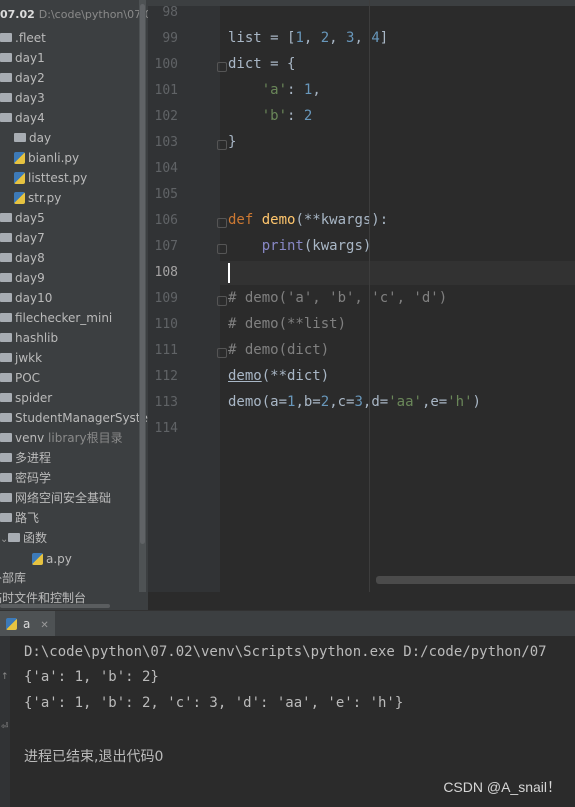 This screenshot has height=807, width=575. I want to click on tree-item-venv: venv library根目录, so click(61, 438).